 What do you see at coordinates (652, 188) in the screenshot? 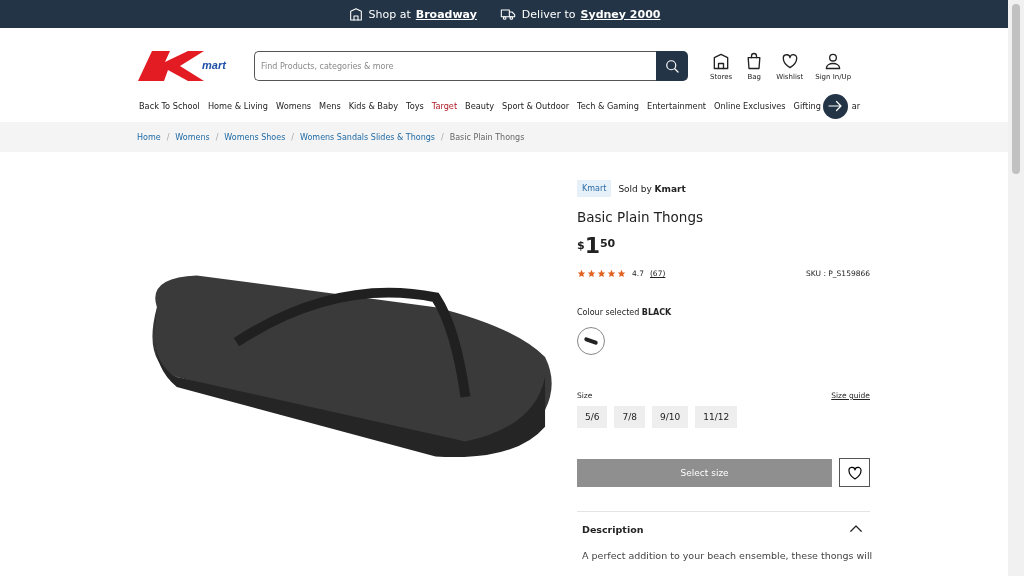
I see `seller-text: Sold by Kmart` at bounding box center [652, 188].